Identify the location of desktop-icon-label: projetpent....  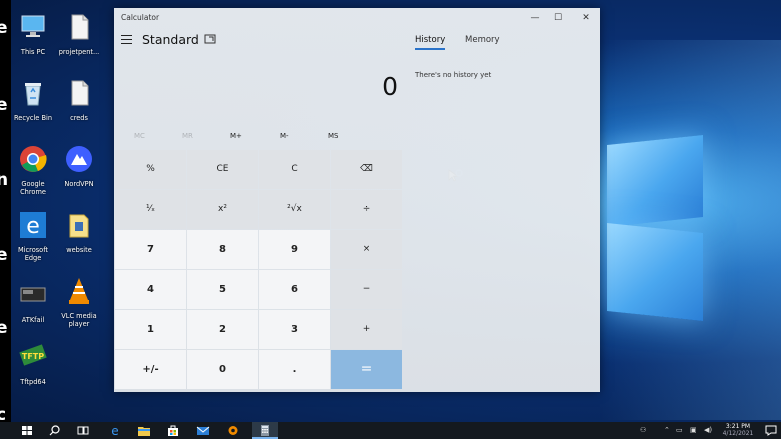
(79, 52).